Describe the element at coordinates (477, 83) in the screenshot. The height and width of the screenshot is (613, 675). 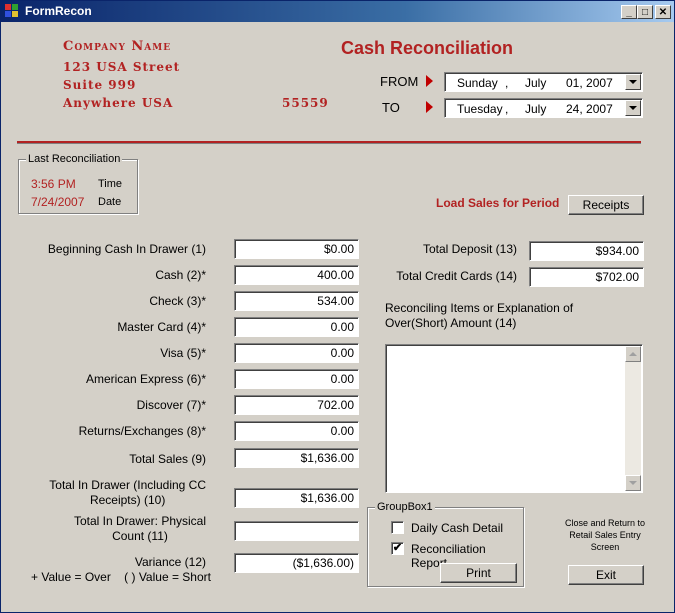
I see `from-weekday: Sunday` at that location.